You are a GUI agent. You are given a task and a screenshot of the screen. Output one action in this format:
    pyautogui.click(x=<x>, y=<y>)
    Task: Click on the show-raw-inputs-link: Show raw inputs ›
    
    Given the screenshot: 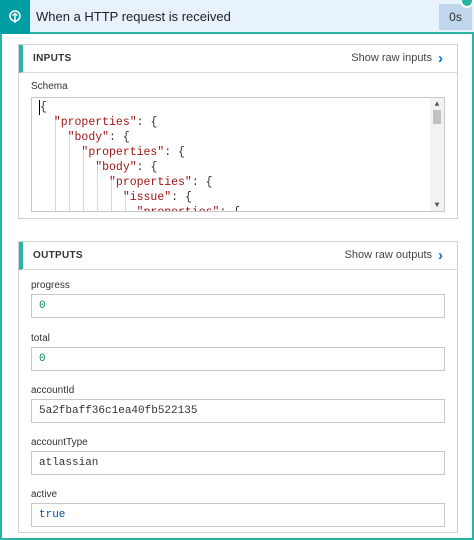 What is the action you would take?
    pyautogui.click(x=397, y=58)
    